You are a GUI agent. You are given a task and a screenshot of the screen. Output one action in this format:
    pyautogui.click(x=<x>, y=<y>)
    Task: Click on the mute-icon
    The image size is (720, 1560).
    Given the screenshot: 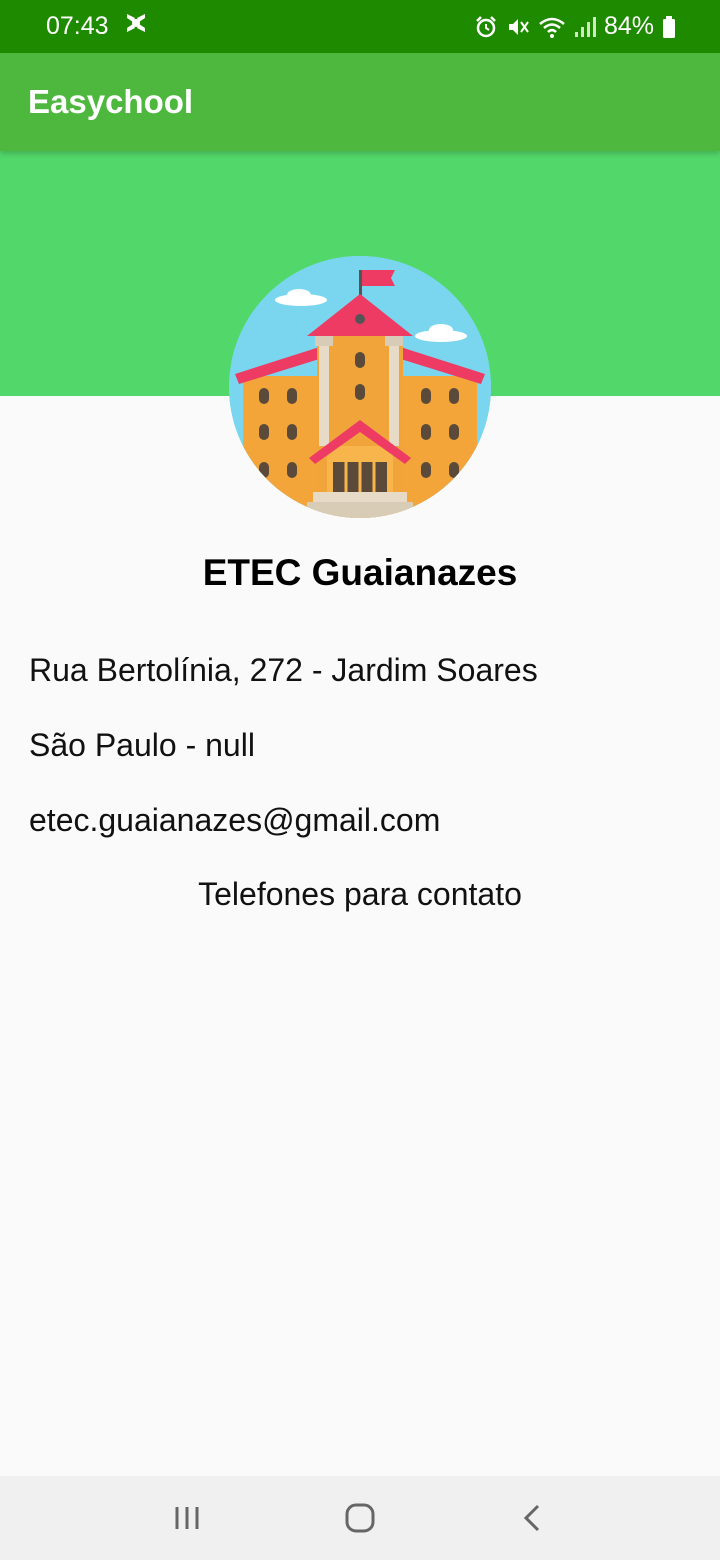 What is the action you would take?
    pyautogui.click(x=518, y=27)
    